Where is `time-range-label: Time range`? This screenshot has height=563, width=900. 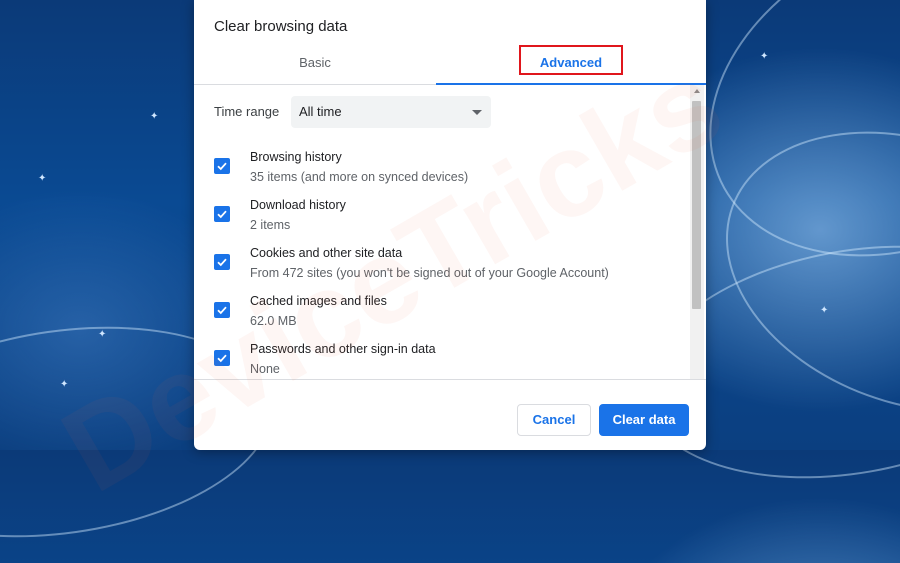
time-range-label: Time range is located at coordinates (247, 111).